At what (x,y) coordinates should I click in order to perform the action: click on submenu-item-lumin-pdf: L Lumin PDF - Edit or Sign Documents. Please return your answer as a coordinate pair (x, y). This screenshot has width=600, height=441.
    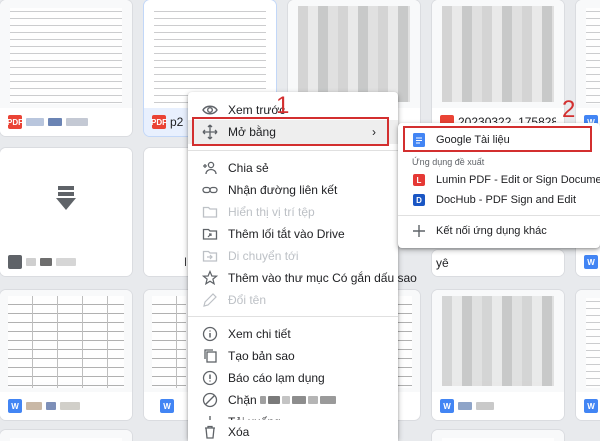
    Looking at the image, I should click on (499, 180).